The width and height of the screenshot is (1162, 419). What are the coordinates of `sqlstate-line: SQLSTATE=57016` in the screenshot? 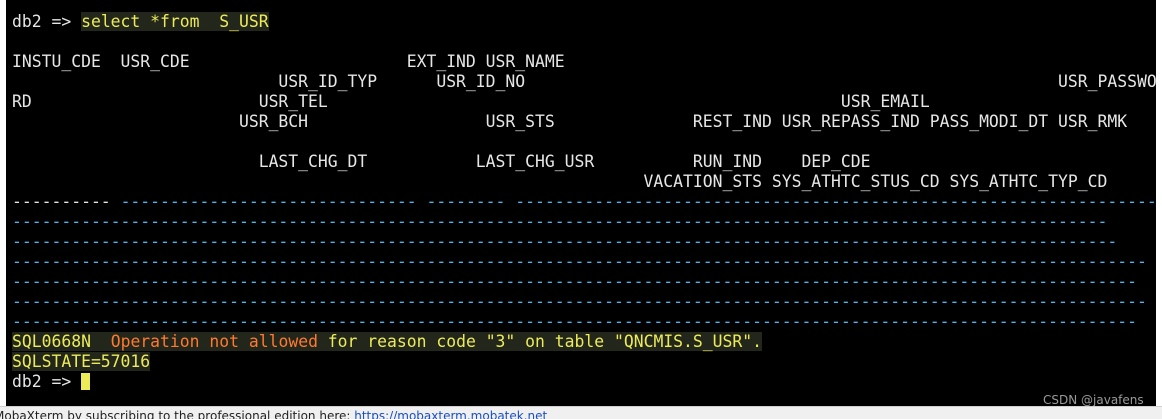 It's located at (81, 362).